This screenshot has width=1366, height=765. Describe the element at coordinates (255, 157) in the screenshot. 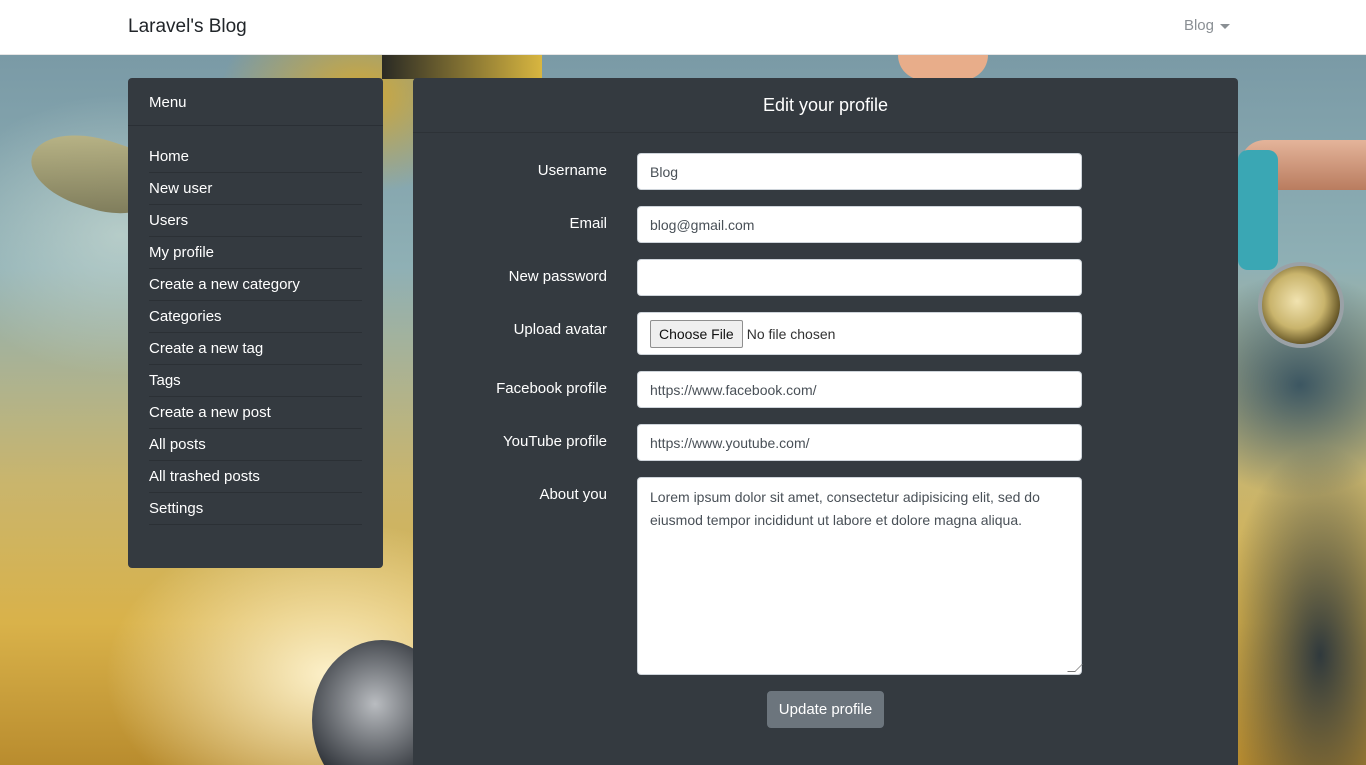

I see `sidebar-item-home: Home` at that location.